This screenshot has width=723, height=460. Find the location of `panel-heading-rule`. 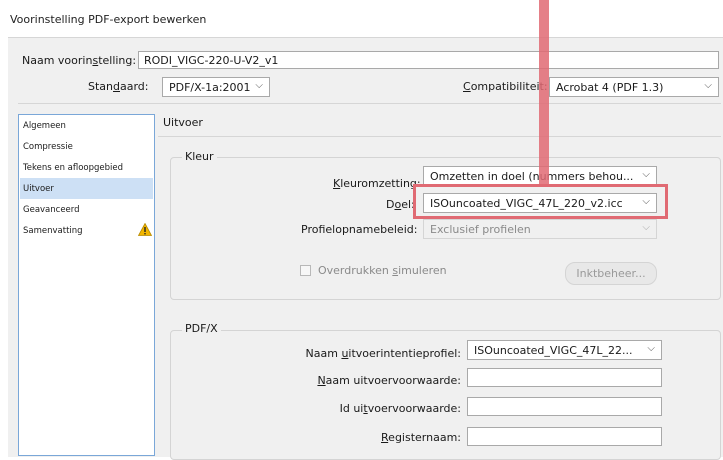

panel-heading-rule is located at coordinates (439, 136).